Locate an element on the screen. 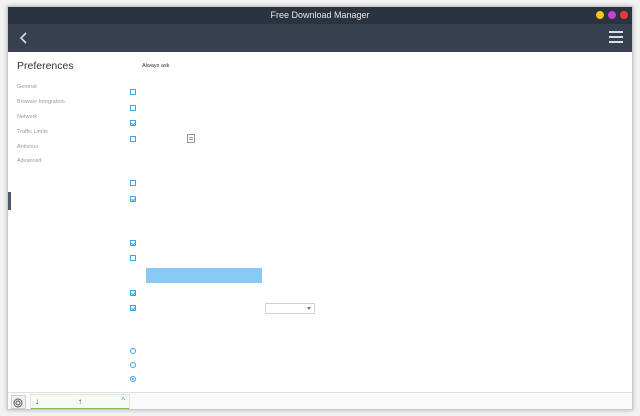 The image size is (640, 416). sidebar-item-advanced: Advanced is located at coordinates (29, 161).